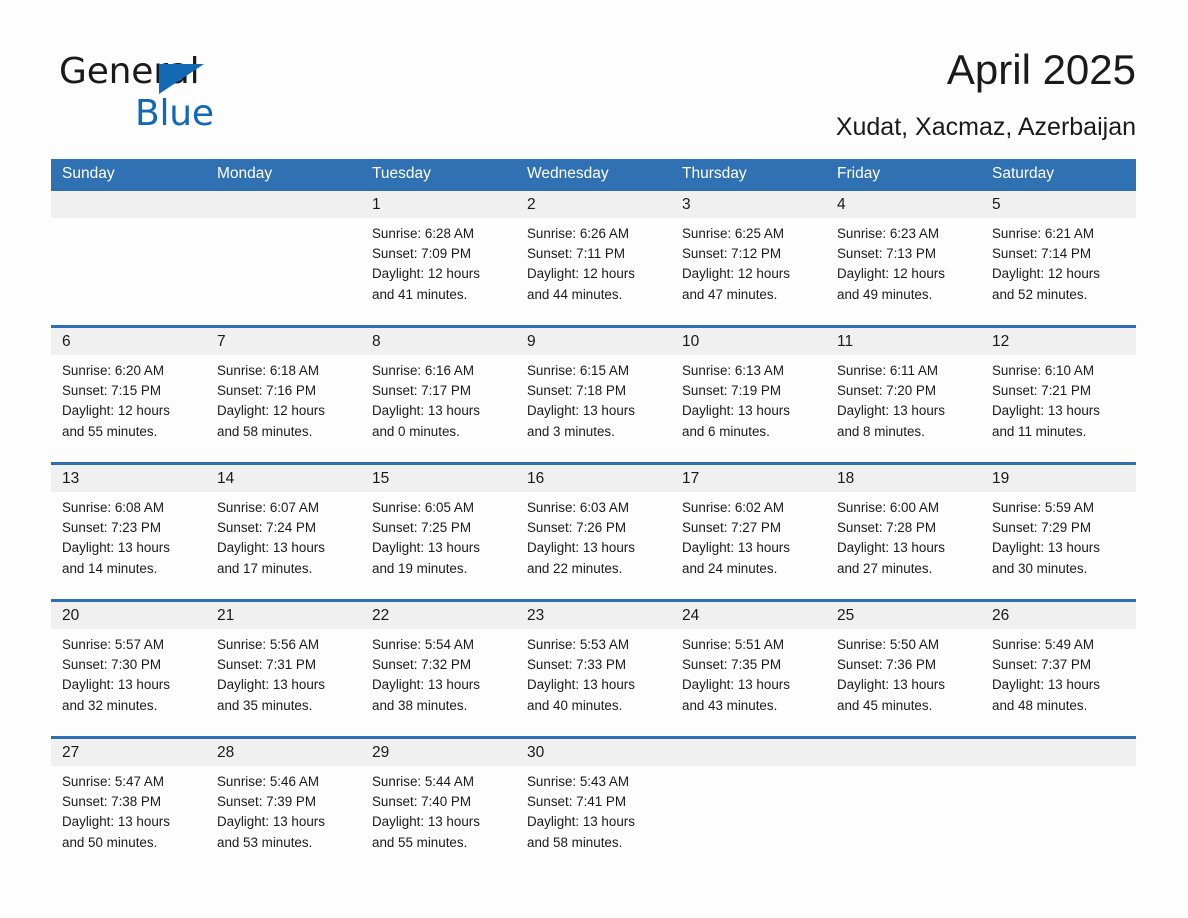 The image size is (1188, 918). I want to click on day-number: 14, so click(226, 478).